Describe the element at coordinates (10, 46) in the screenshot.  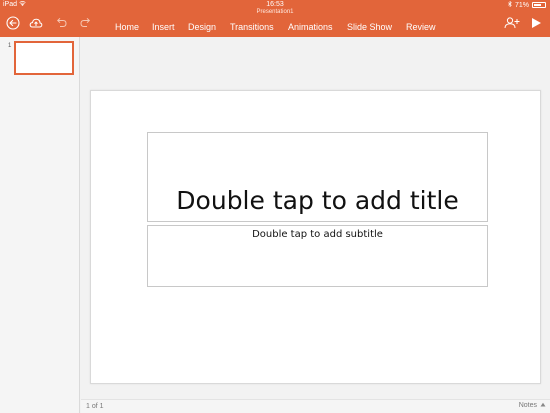
I see `slide-number: 1` at that location.